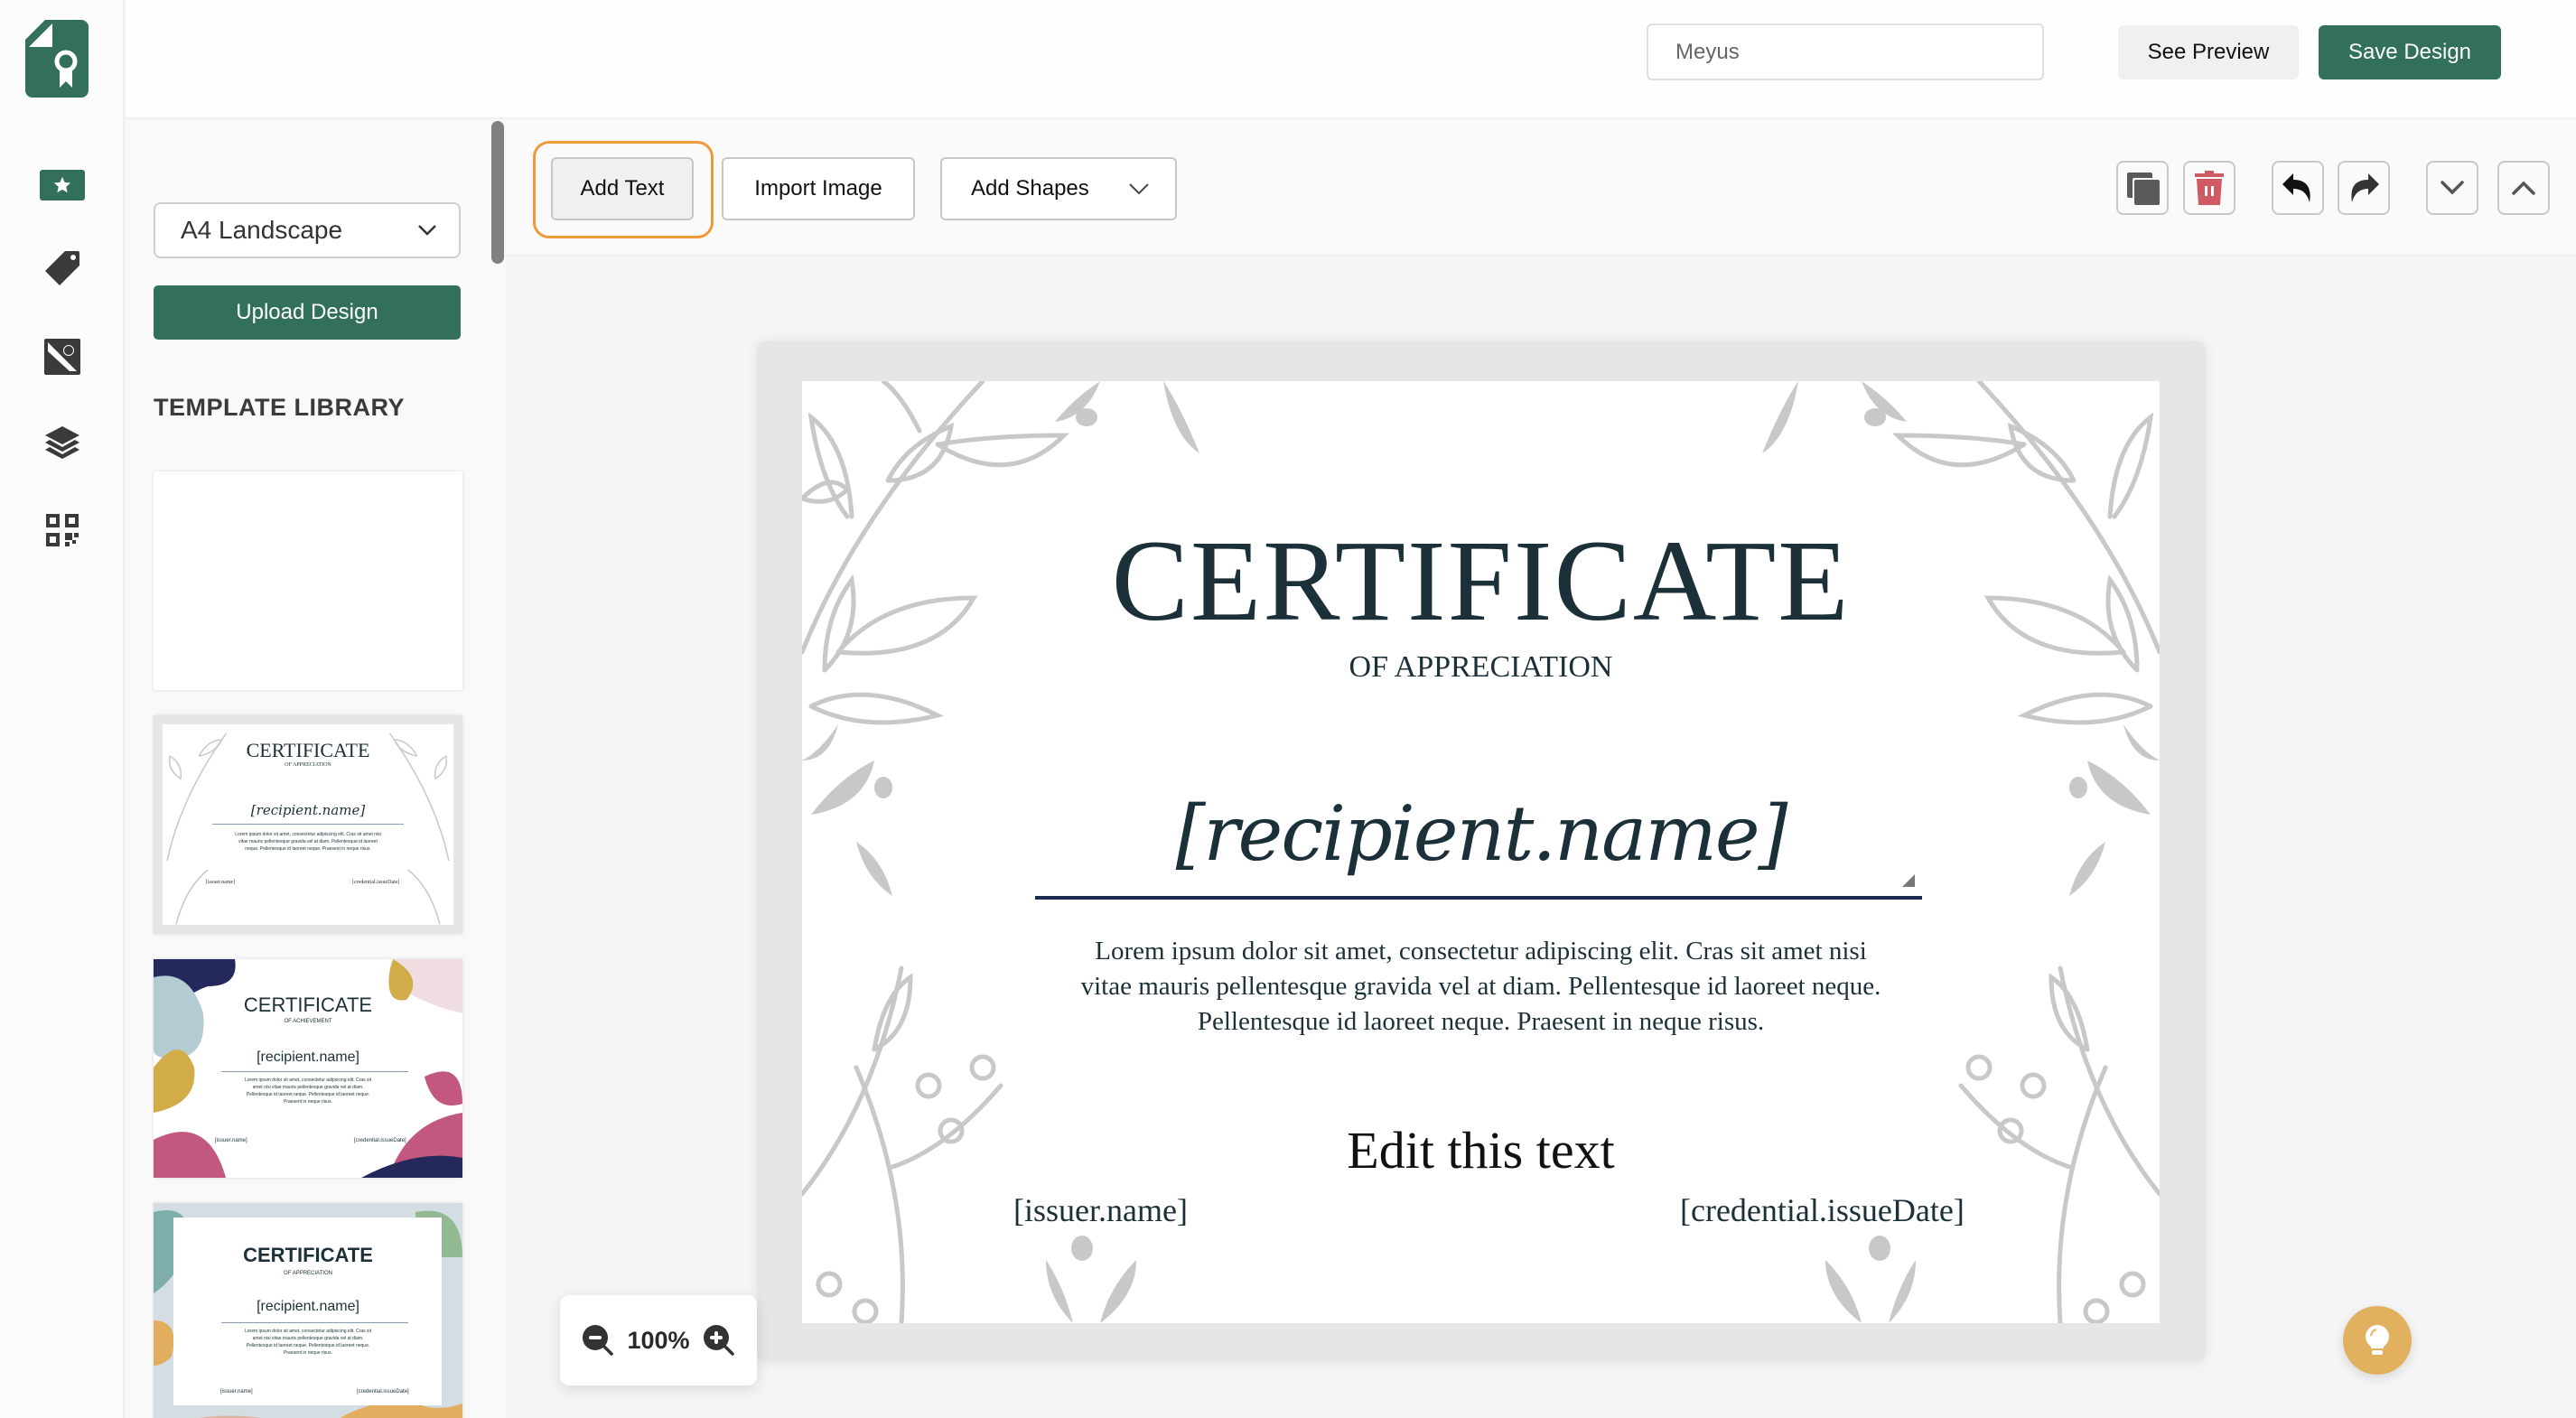 The image size is (2576, 1418). I want to click on zoom-in-button, so click(719, 1341).